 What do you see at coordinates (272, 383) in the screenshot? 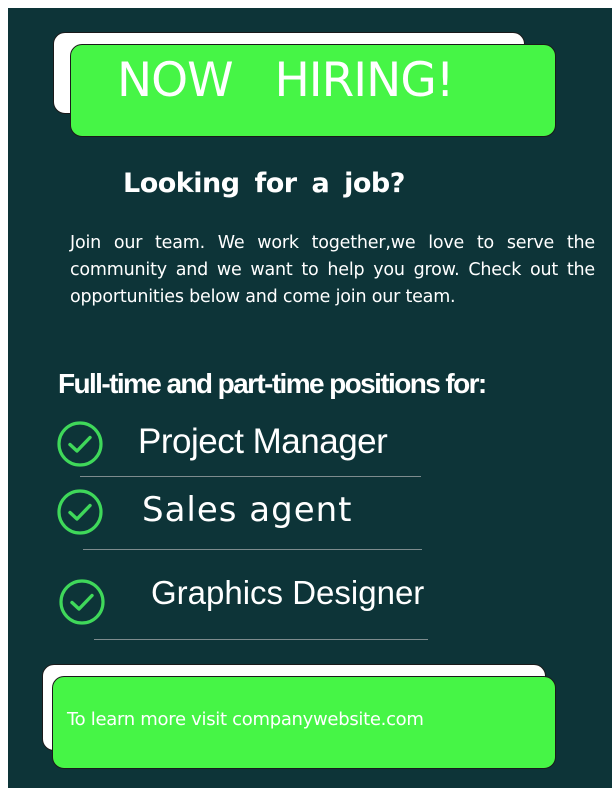
I see `positions-title: Full-time and part-time positions for:` at bounding box center [272, 383].